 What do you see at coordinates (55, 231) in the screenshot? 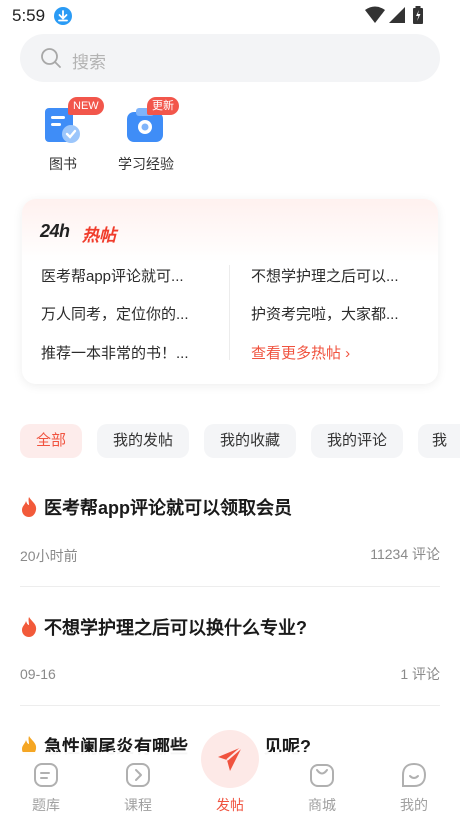
I see `hot-posts-title-prefix: 24h` at bounding box center [55, 231].